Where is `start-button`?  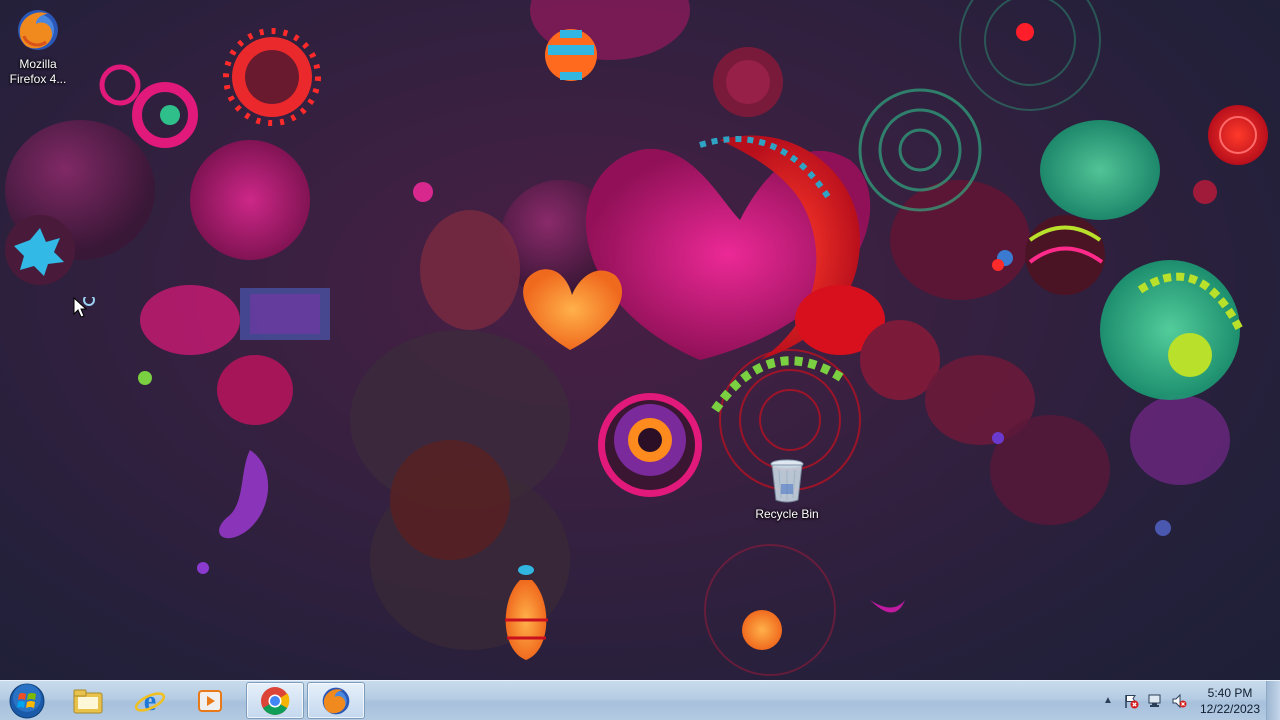
start-button is located at coordinates (27, 701).